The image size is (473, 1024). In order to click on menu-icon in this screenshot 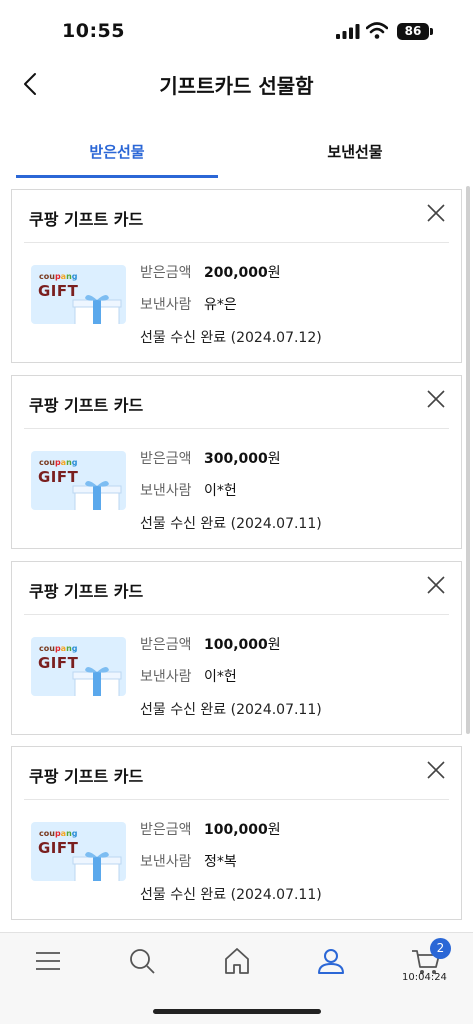, I will do `click(48, 961)`.